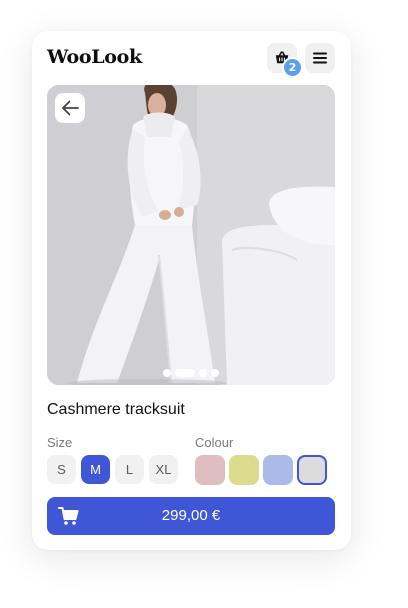  I want to click on carousel-dots, so click(191, 373).